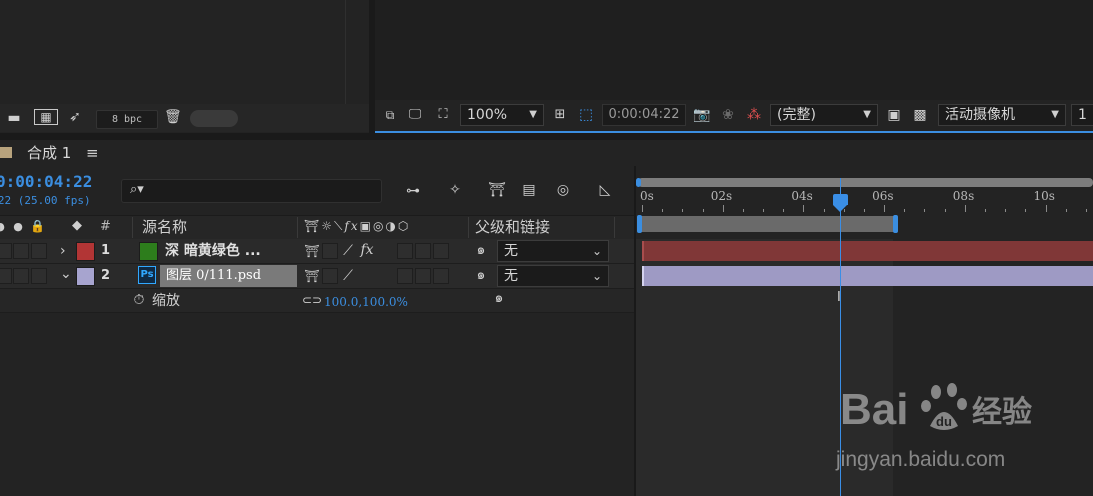 Image resolution: width=1093 pixels, height=496 pixels. I want to click on folder-icon: ▬, so click(14, 118).